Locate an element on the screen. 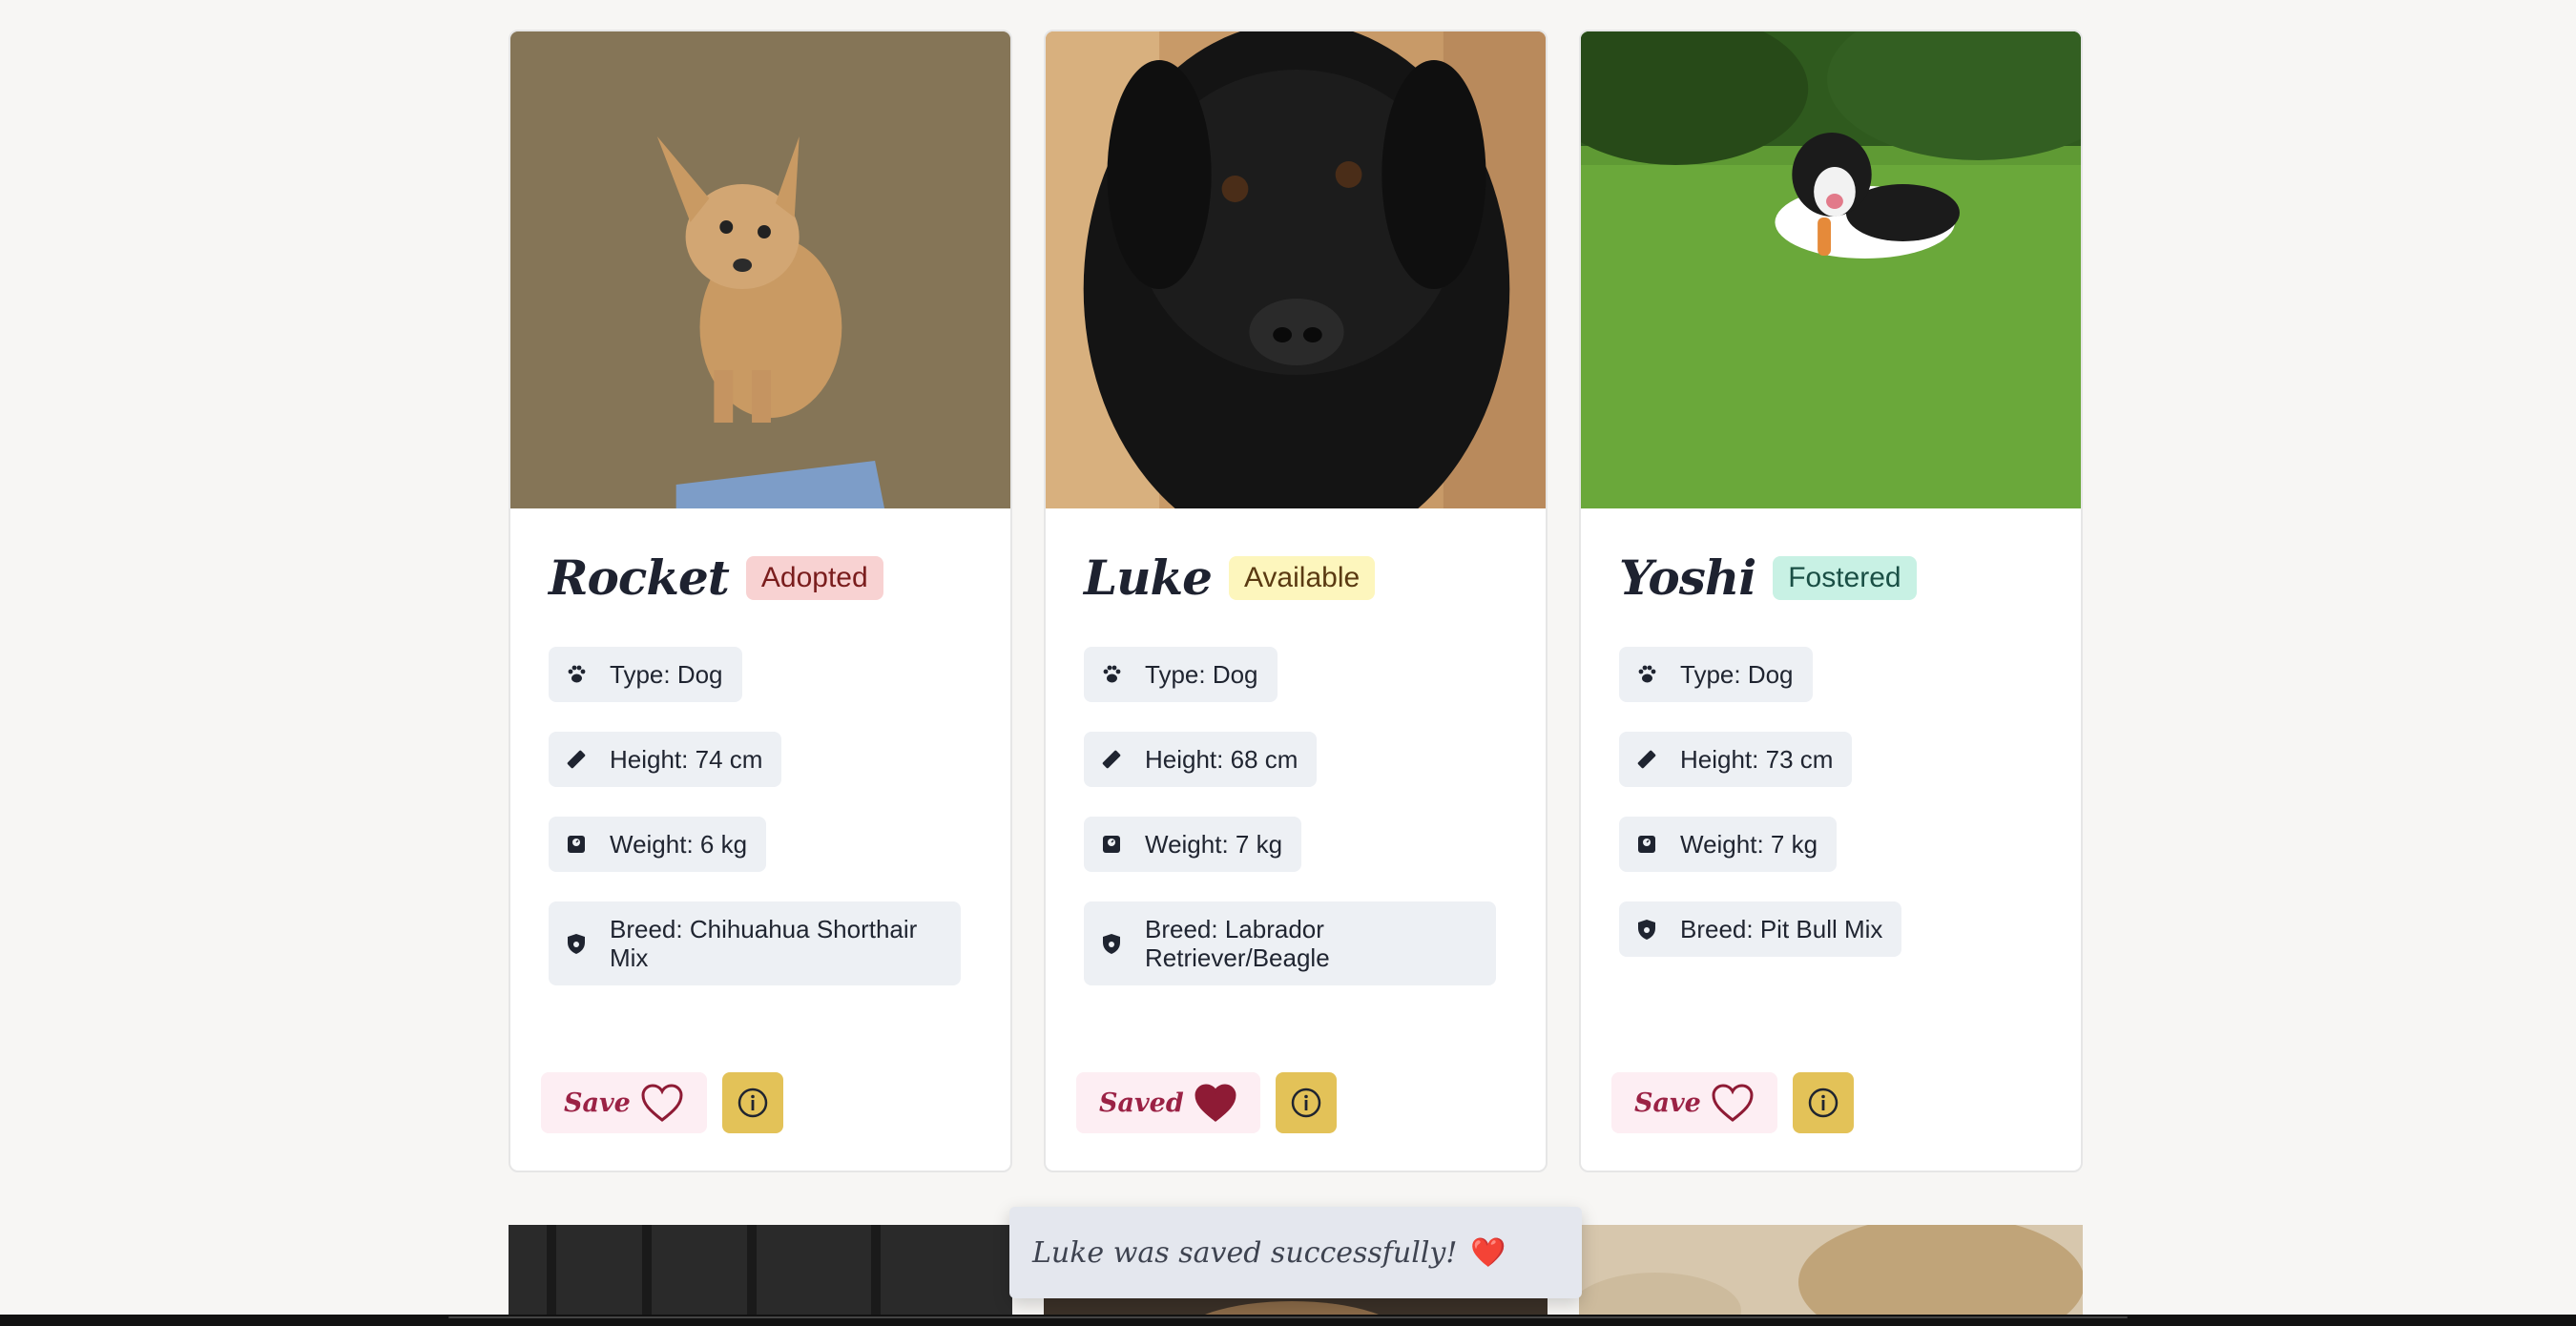 This screenshot has width=2576, height=1326. fact-breed: Breed: Labrador Retriever/Beagle is located at coordinates (1290, 943).